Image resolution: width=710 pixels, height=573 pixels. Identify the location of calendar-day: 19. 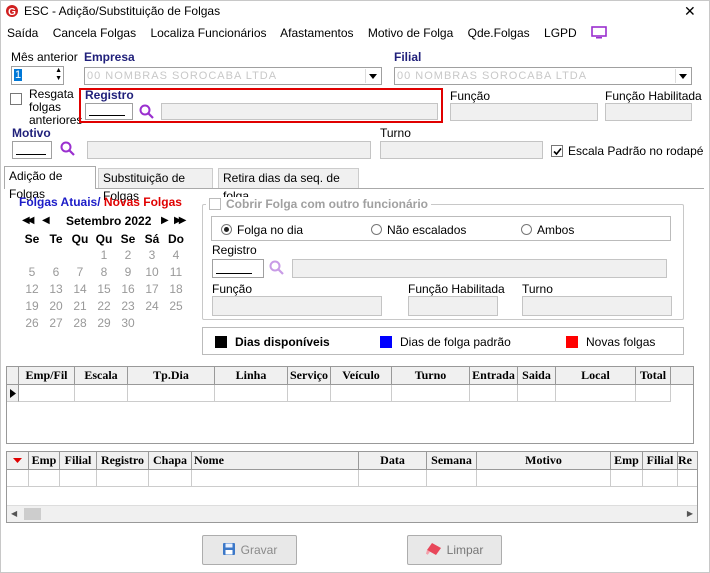
(32, 305).